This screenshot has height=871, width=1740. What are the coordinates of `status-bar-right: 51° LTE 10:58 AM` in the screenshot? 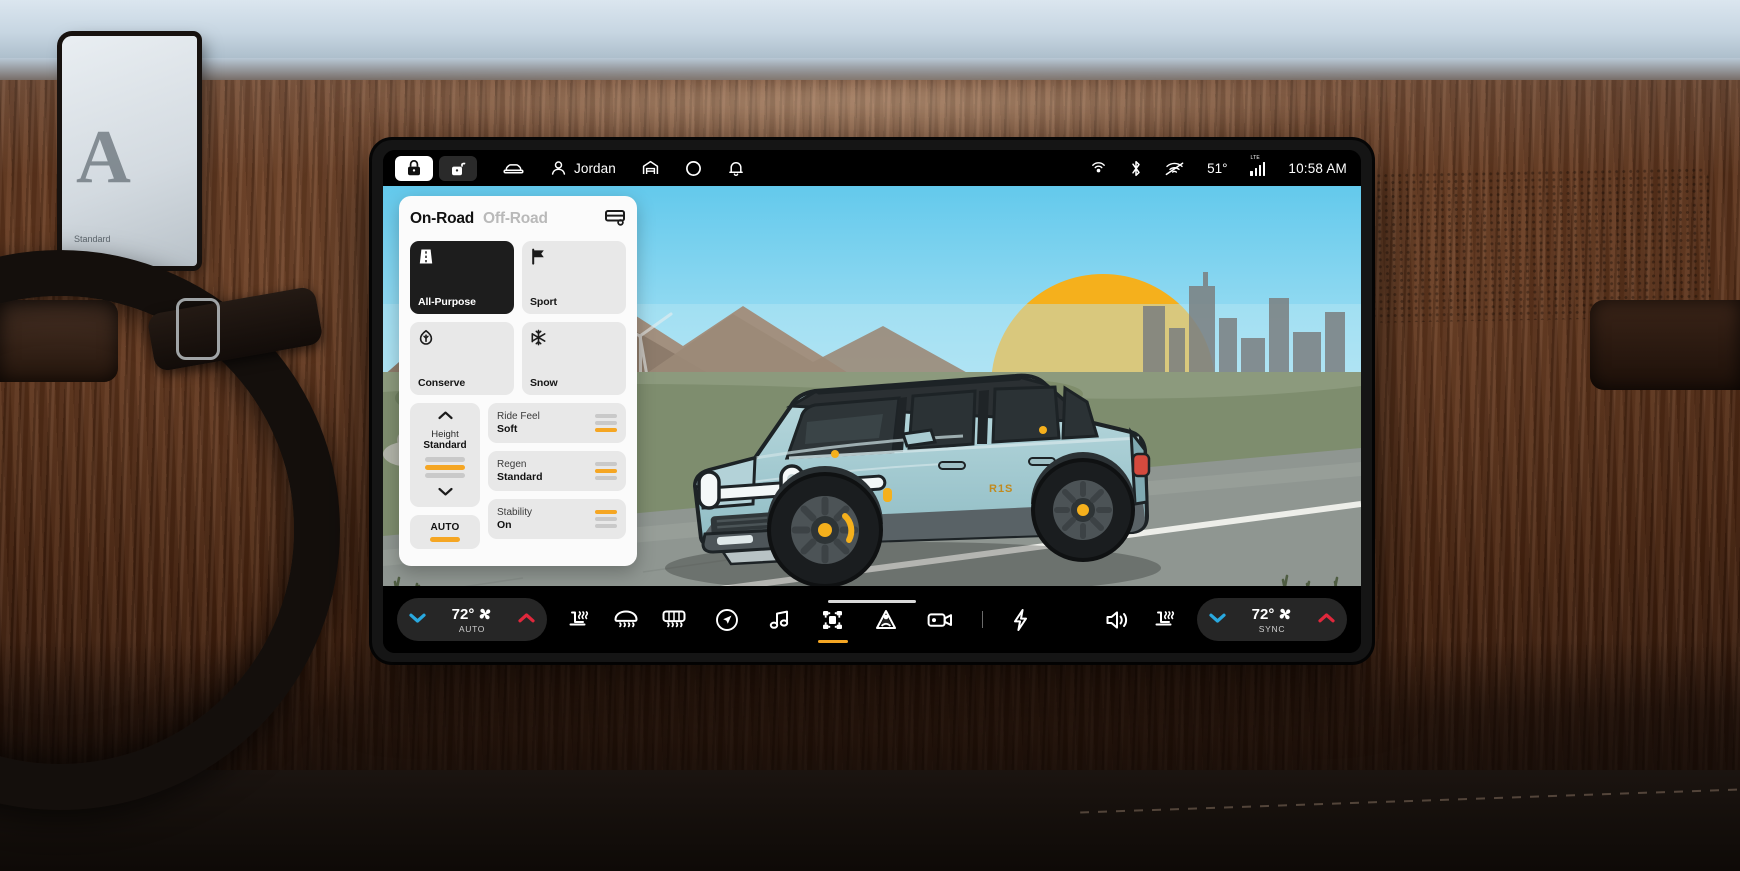 It's located at (1225, 166).